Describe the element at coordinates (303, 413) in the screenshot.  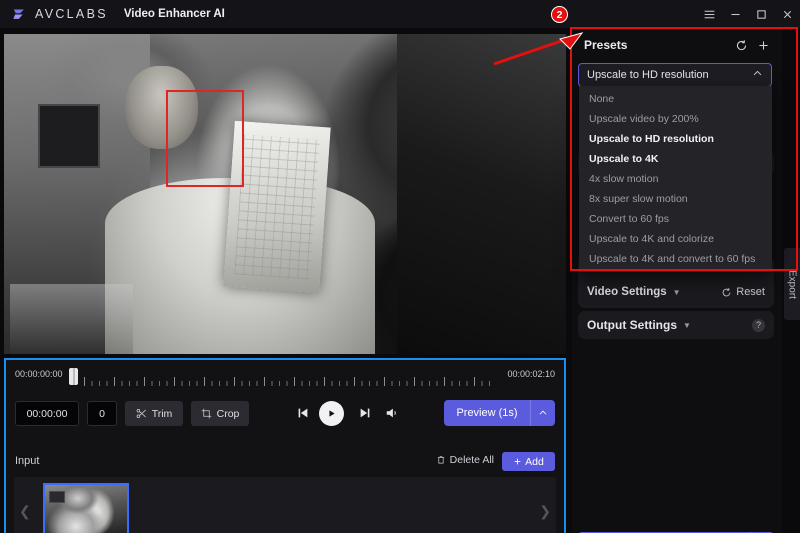
I see `skip-previous-icon` at that location.